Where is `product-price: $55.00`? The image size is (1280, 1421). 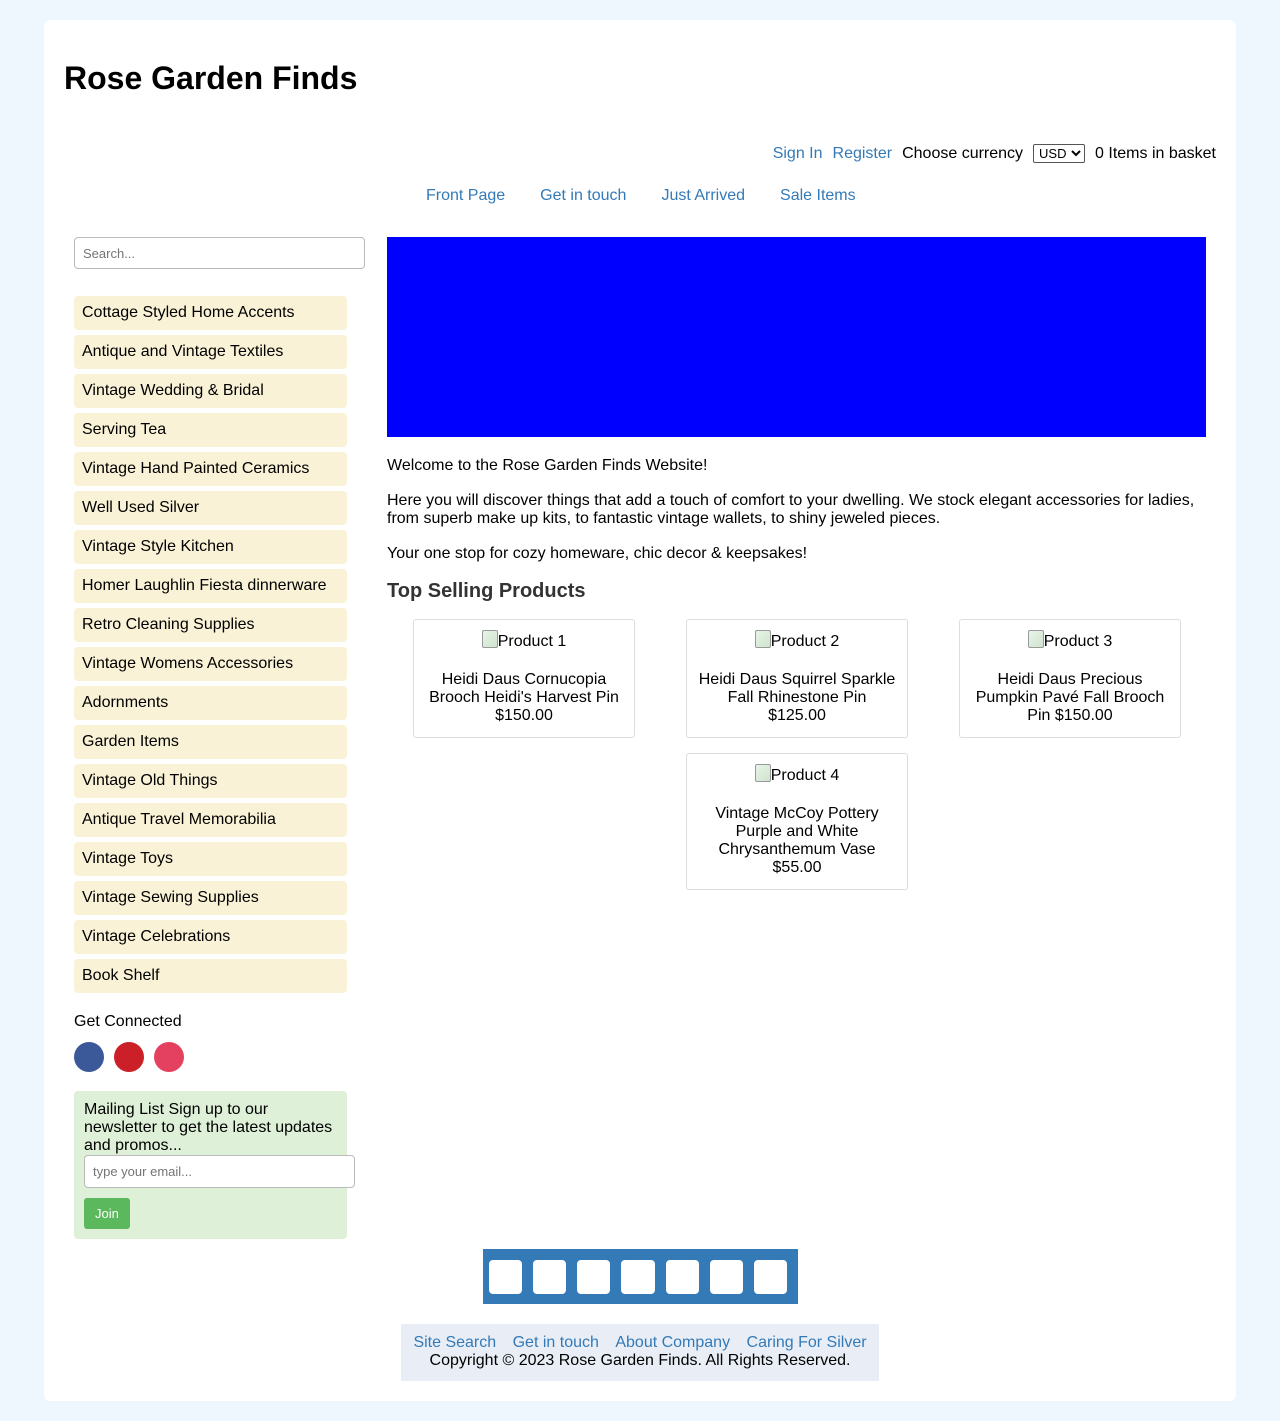 product-price: $55.00 is located at coordinates (797, 867).